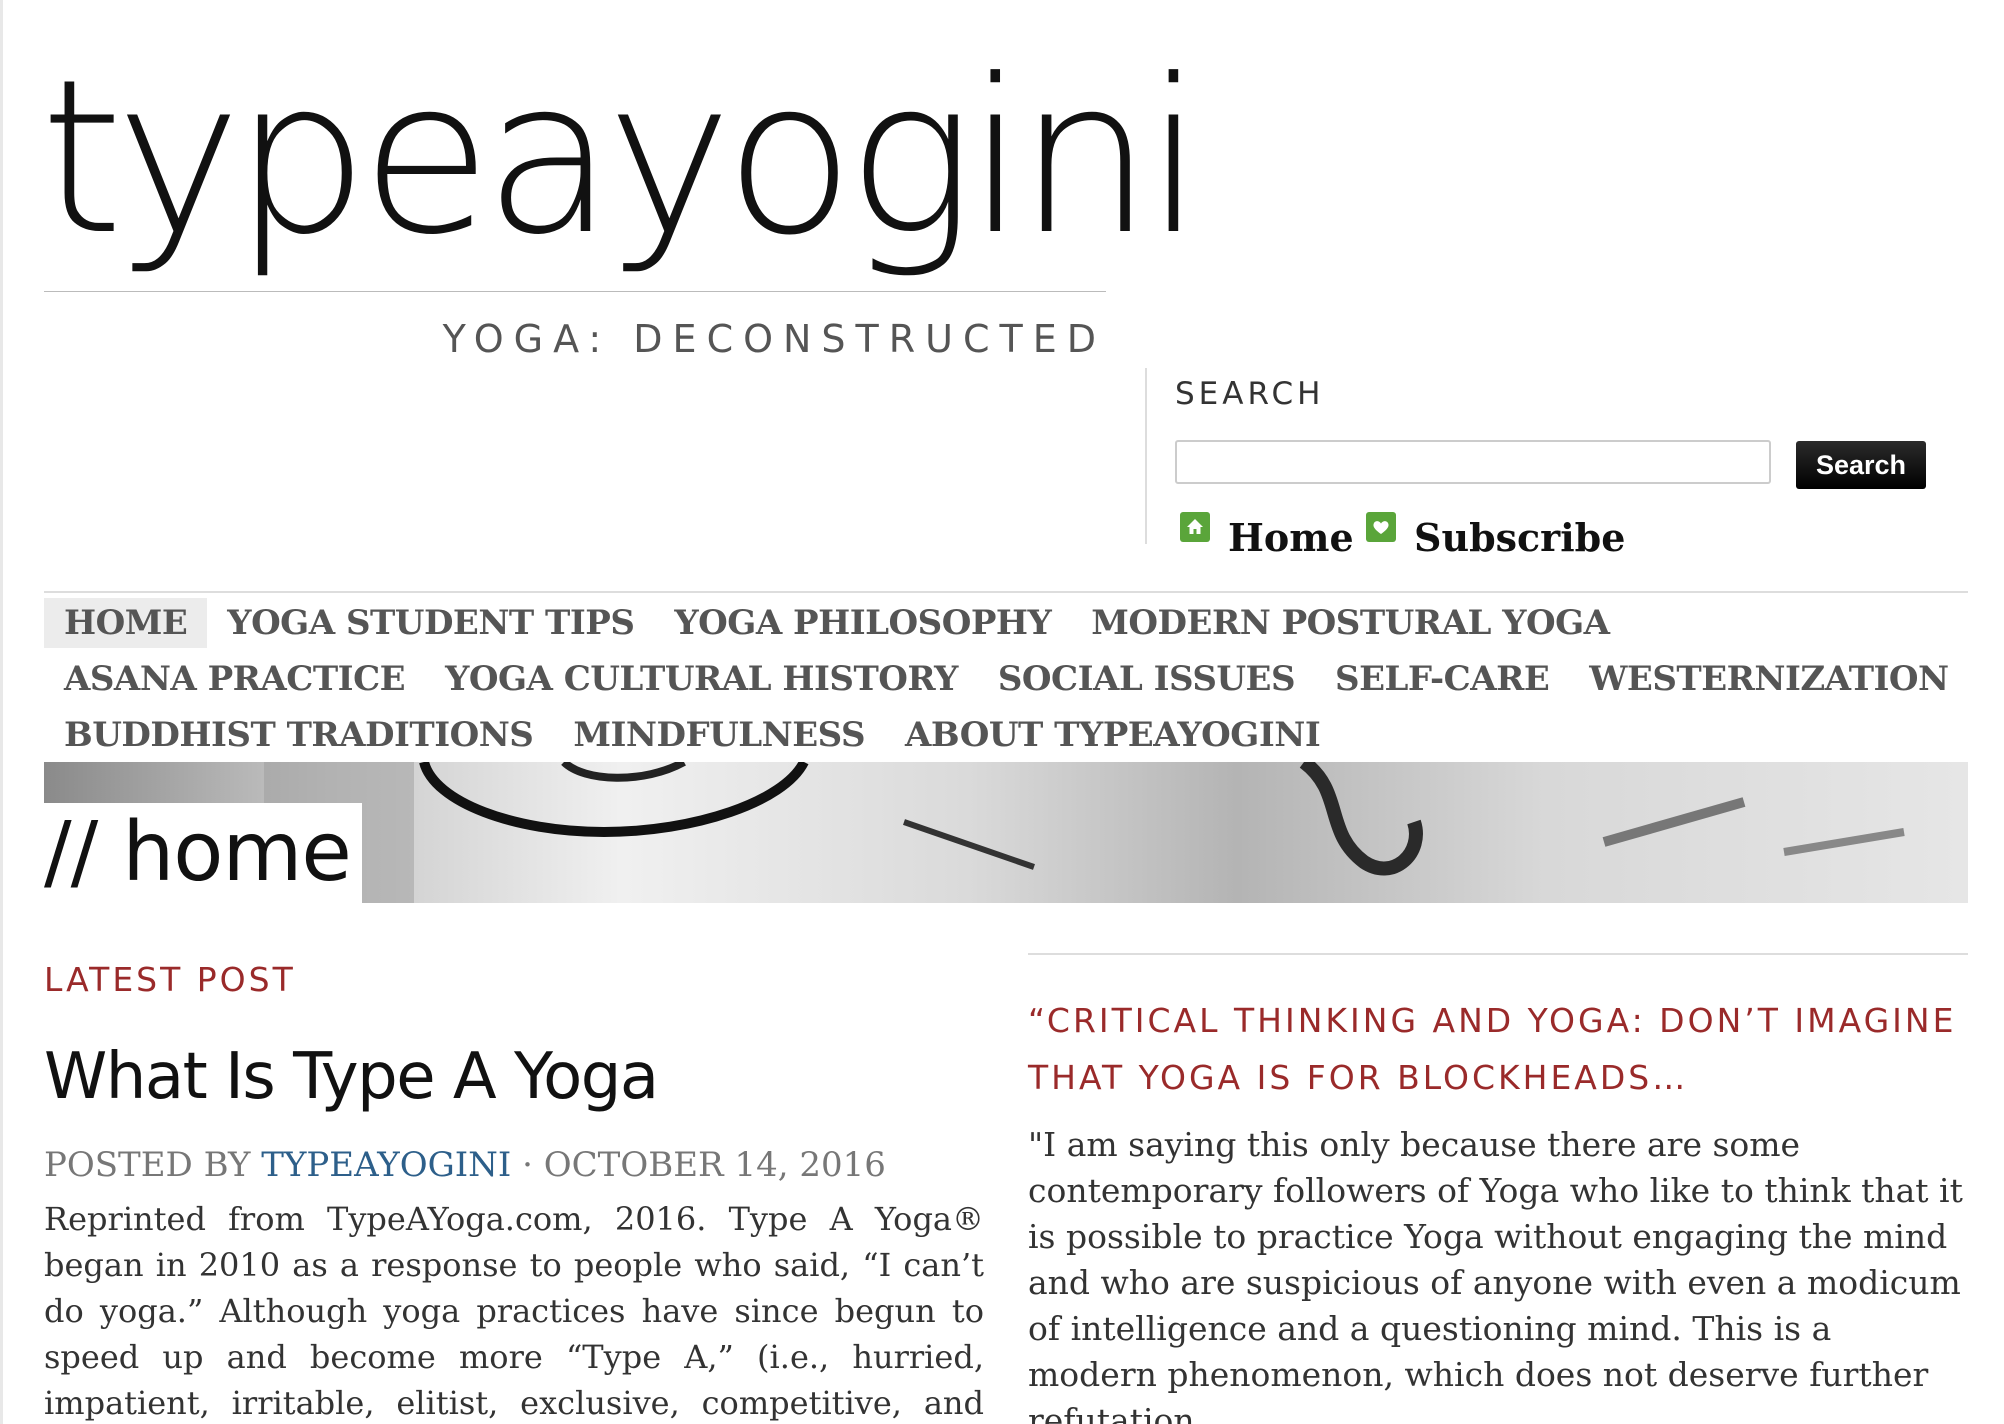  I want to click on search-input, so click(1473, 462).